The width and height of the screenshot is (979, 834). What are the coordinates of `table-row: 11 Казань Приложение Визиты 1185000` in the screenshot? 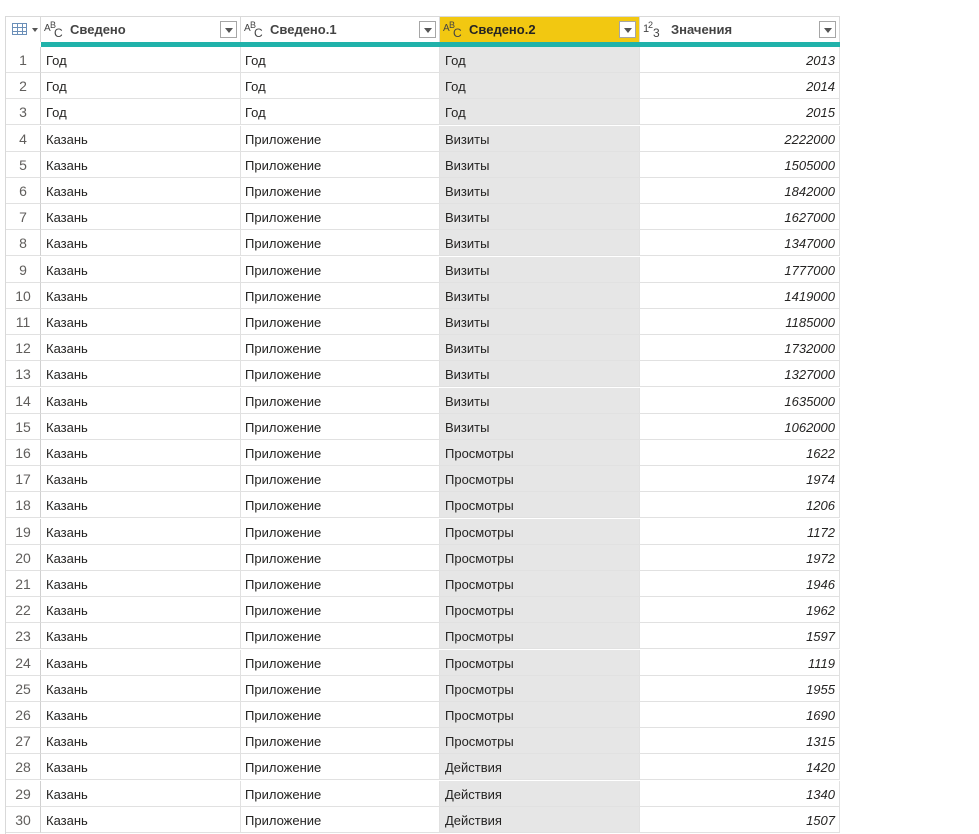 It's located at (423, 322).